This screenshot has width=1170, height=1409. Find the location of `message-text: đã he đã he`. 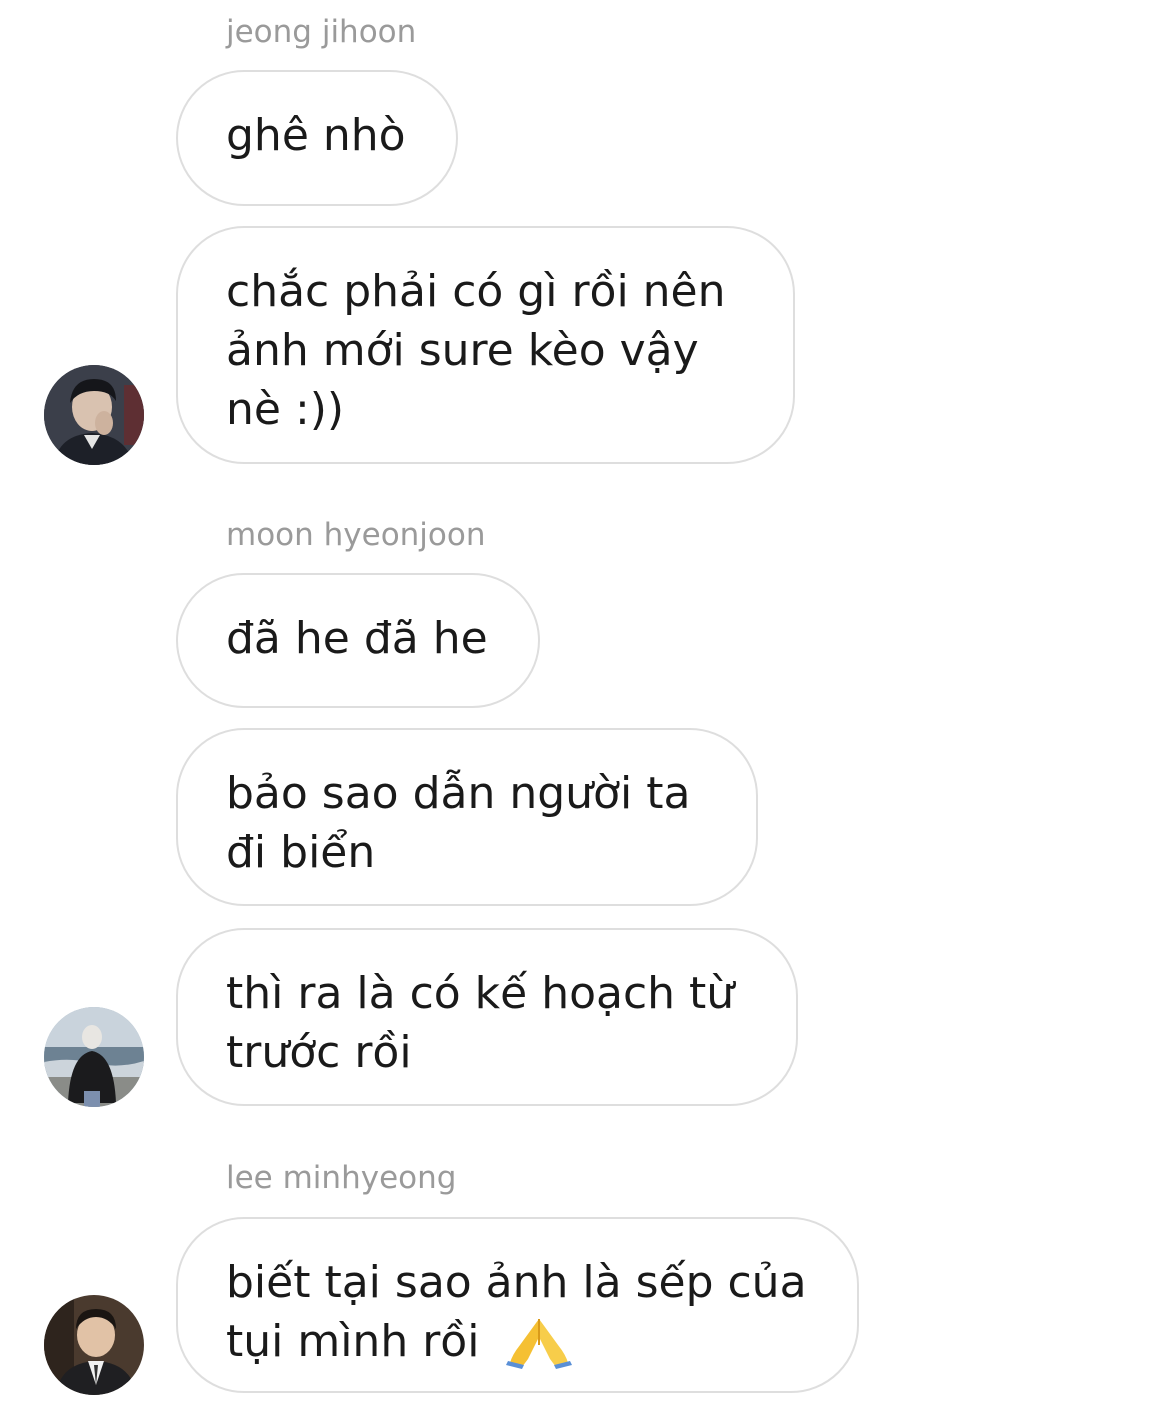

message-text: đã he đã he is located at coordinates (357, 638).